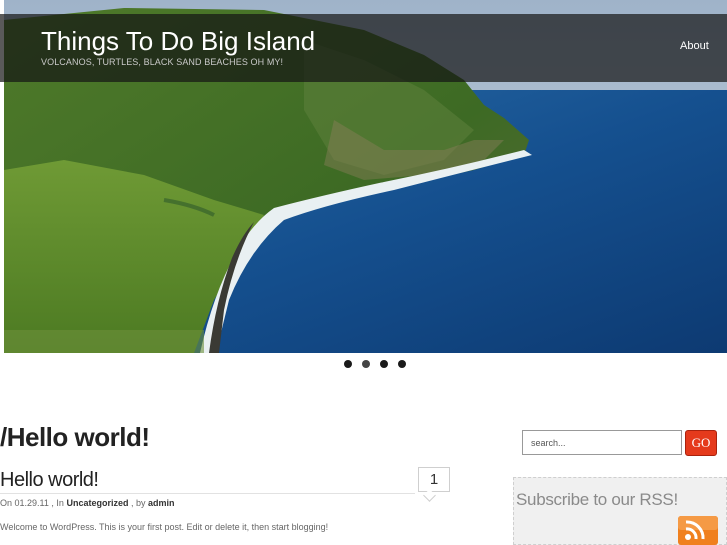 The image size is (727, 545). I want to click on search-input, so click(602, 442).